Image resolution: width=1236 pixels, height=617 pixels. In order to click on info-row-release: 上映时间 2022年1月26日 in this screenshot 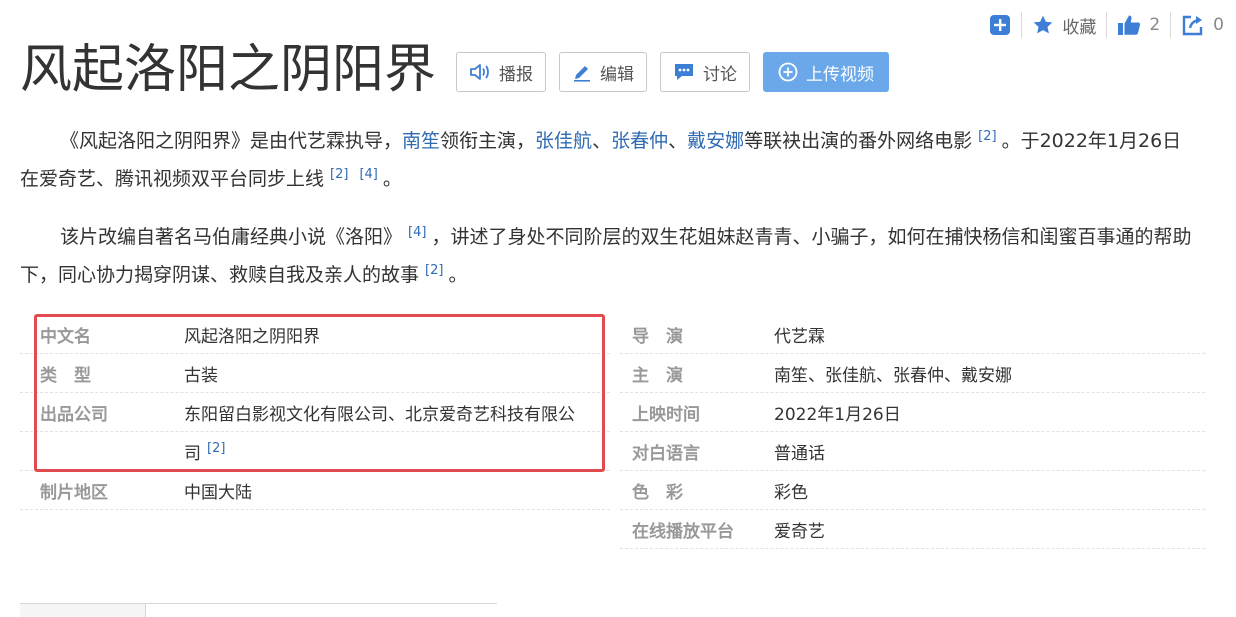, I will do `click(912, 412)`.